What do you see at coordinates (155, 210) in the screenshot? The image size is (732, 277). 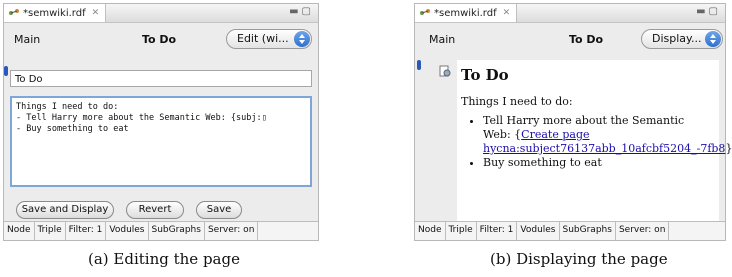 I see `revert-button: Revert` at bounding box center [155, 210].